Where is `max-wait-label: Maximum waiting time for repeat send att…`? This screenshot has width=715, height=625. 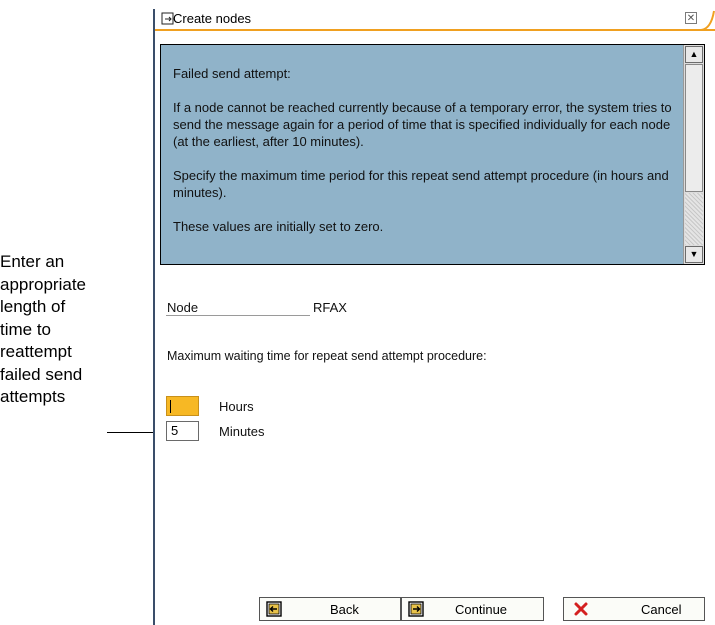 max-wait-label: Maximum waiting time for repeat send att… is located at coordinates (327, 356).